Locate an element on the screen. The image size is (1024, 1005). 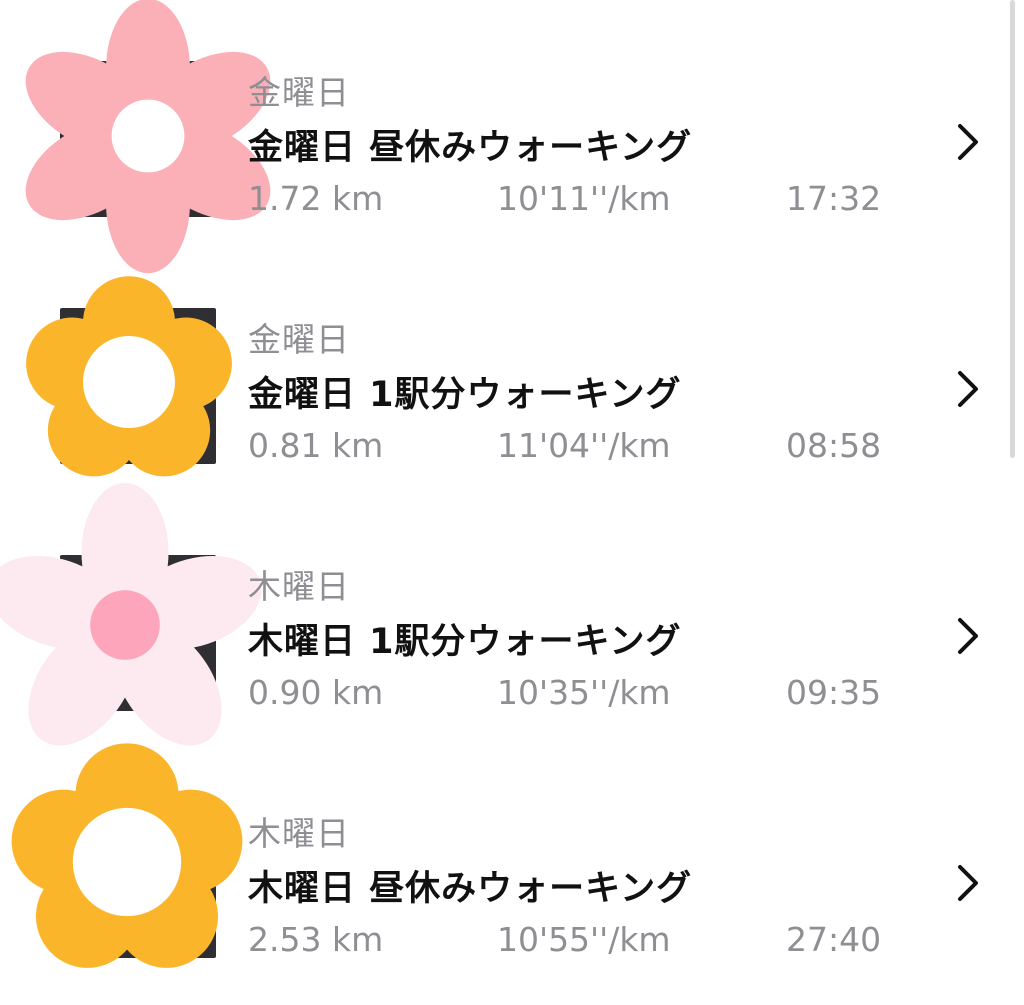
workout-pace: 11'04''/km is located at coordinates (584, 445).